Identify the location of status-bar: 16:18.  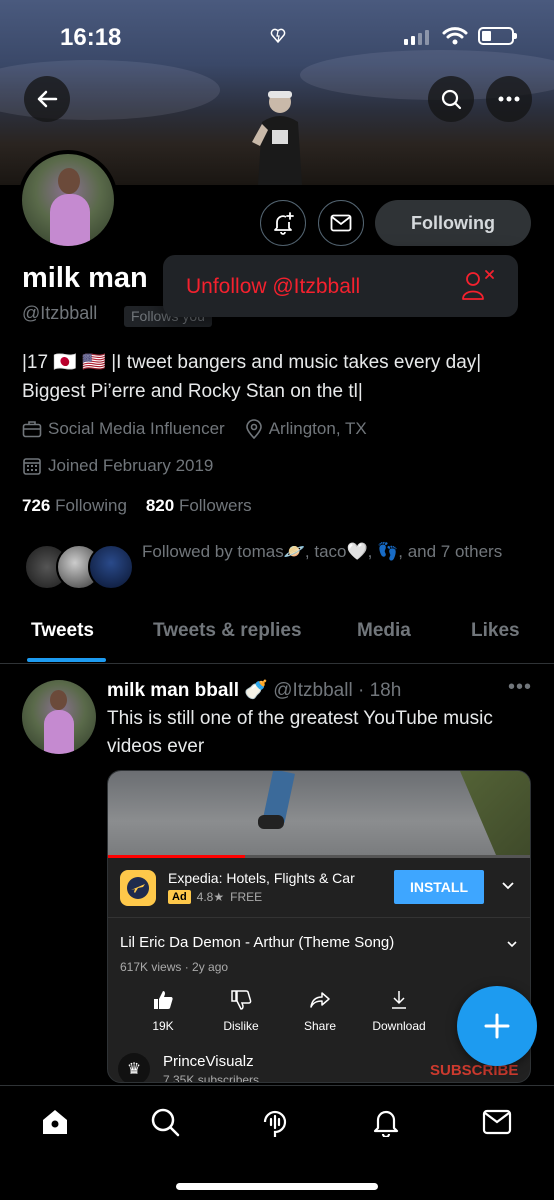
(277, 36).